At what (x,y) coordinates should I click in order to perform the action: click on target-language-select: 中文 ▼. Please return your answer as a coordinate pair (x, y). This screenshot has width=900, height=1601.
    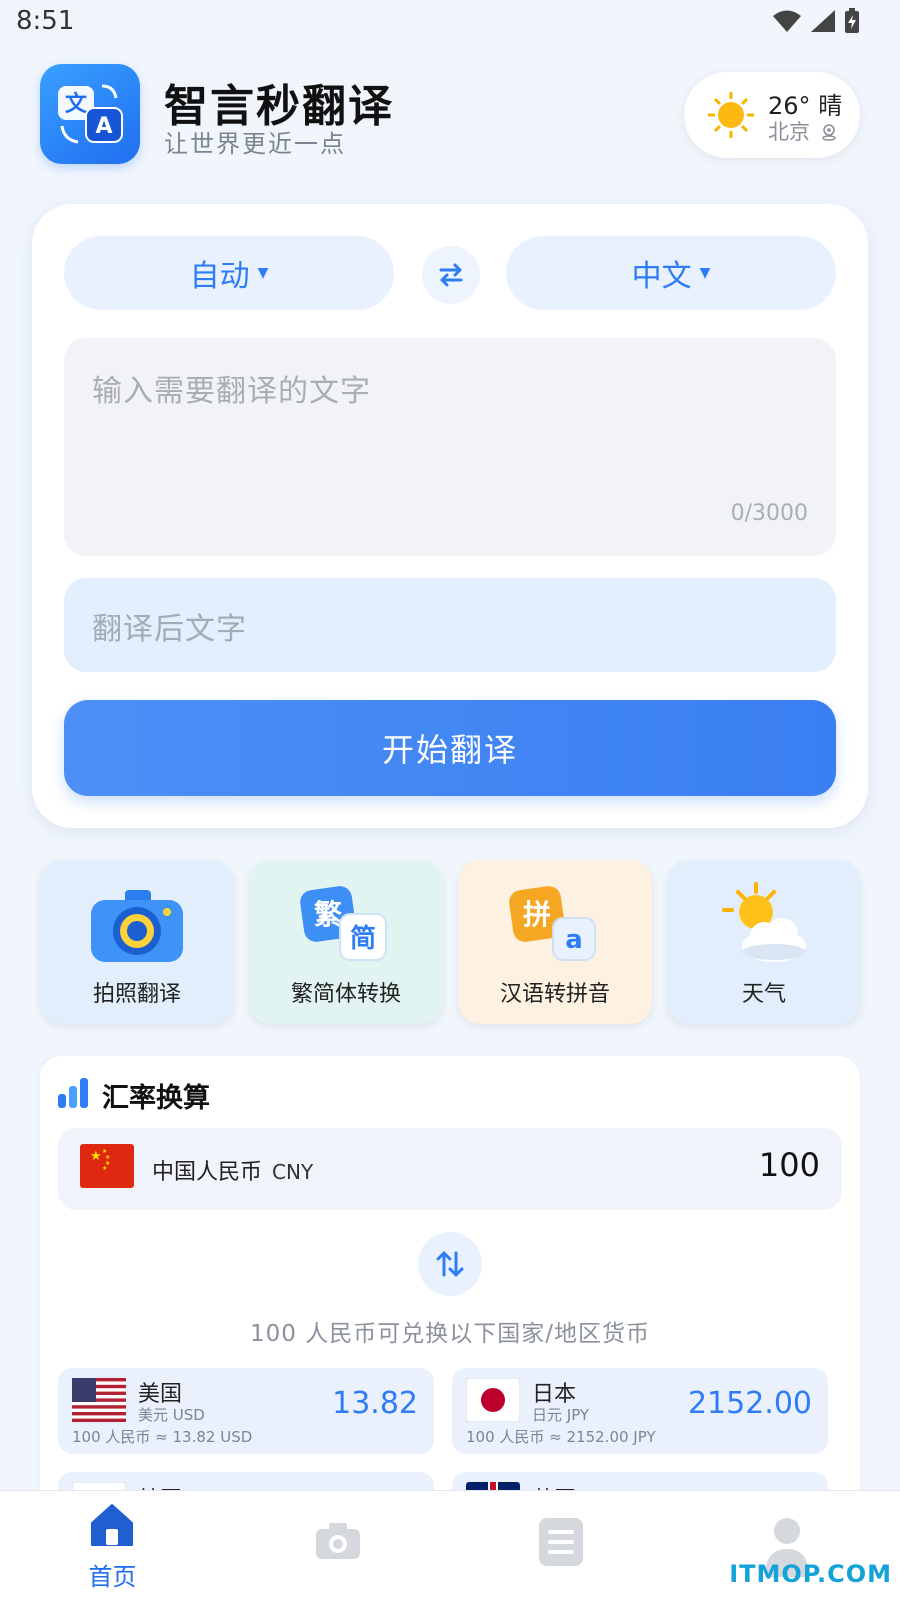
    Looking at the image, I should click on (671, 273).